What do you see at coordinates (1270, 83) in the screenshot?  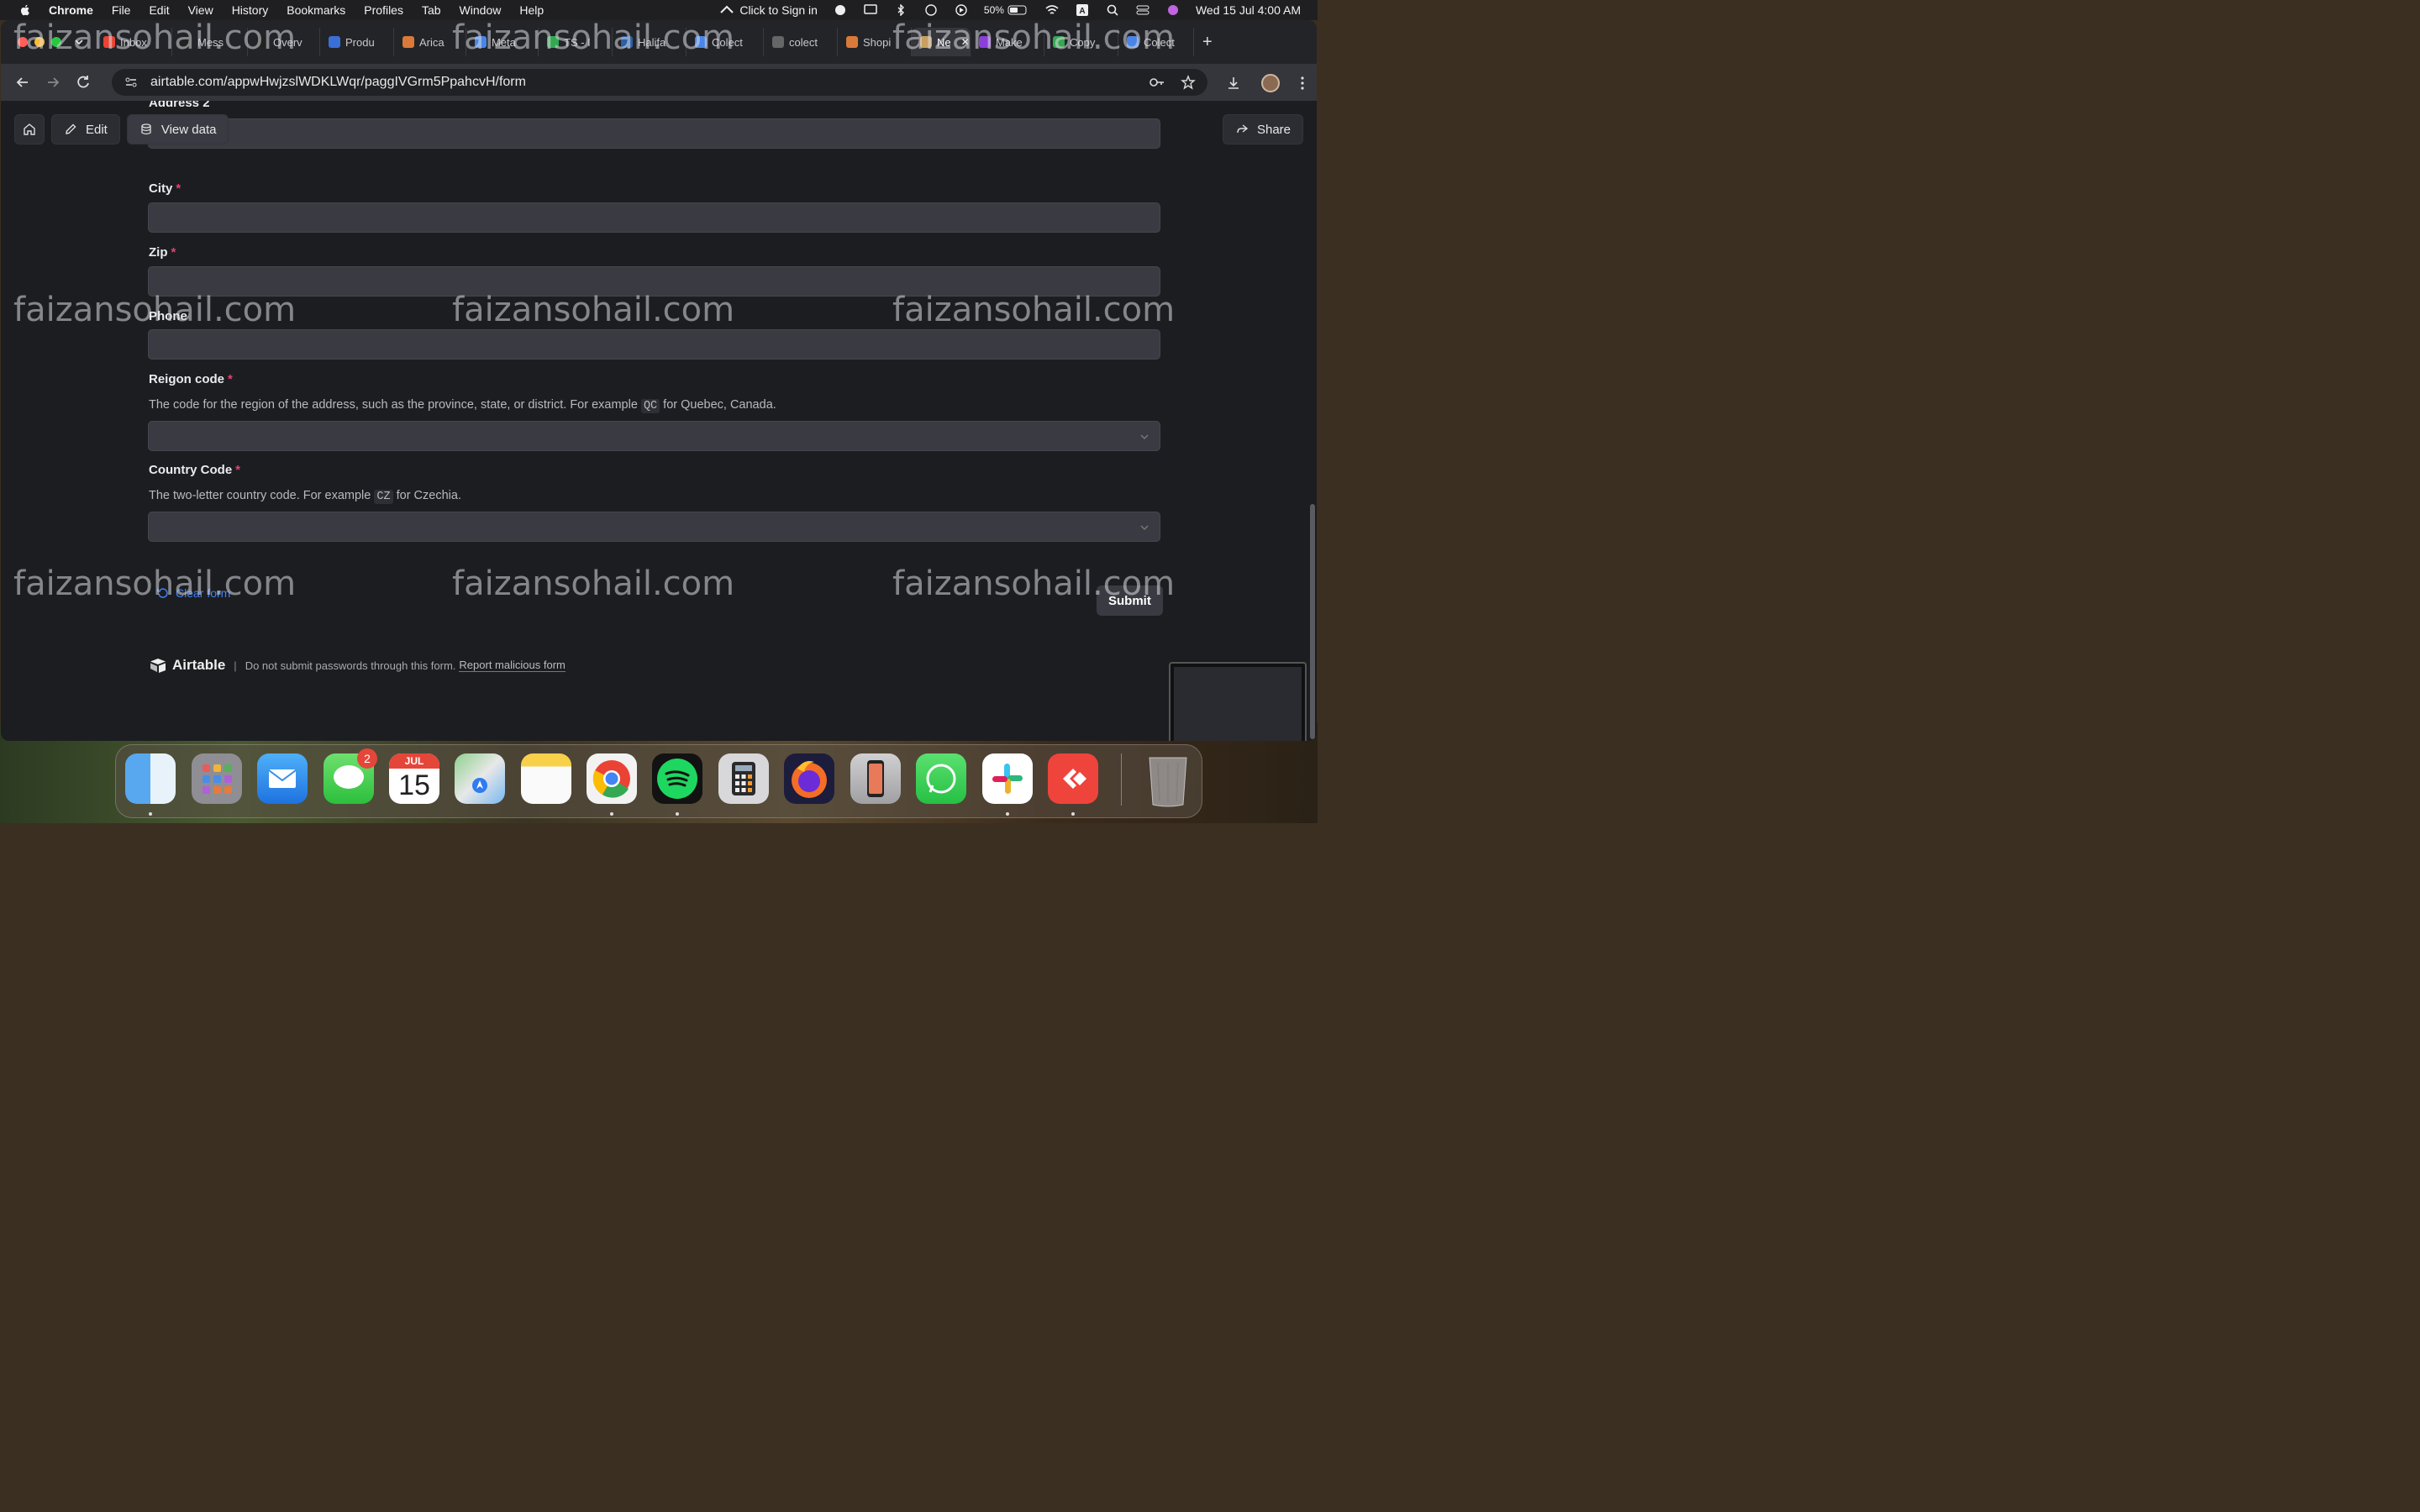 I see `profile-avatar` at bounding box center [1270, 83].